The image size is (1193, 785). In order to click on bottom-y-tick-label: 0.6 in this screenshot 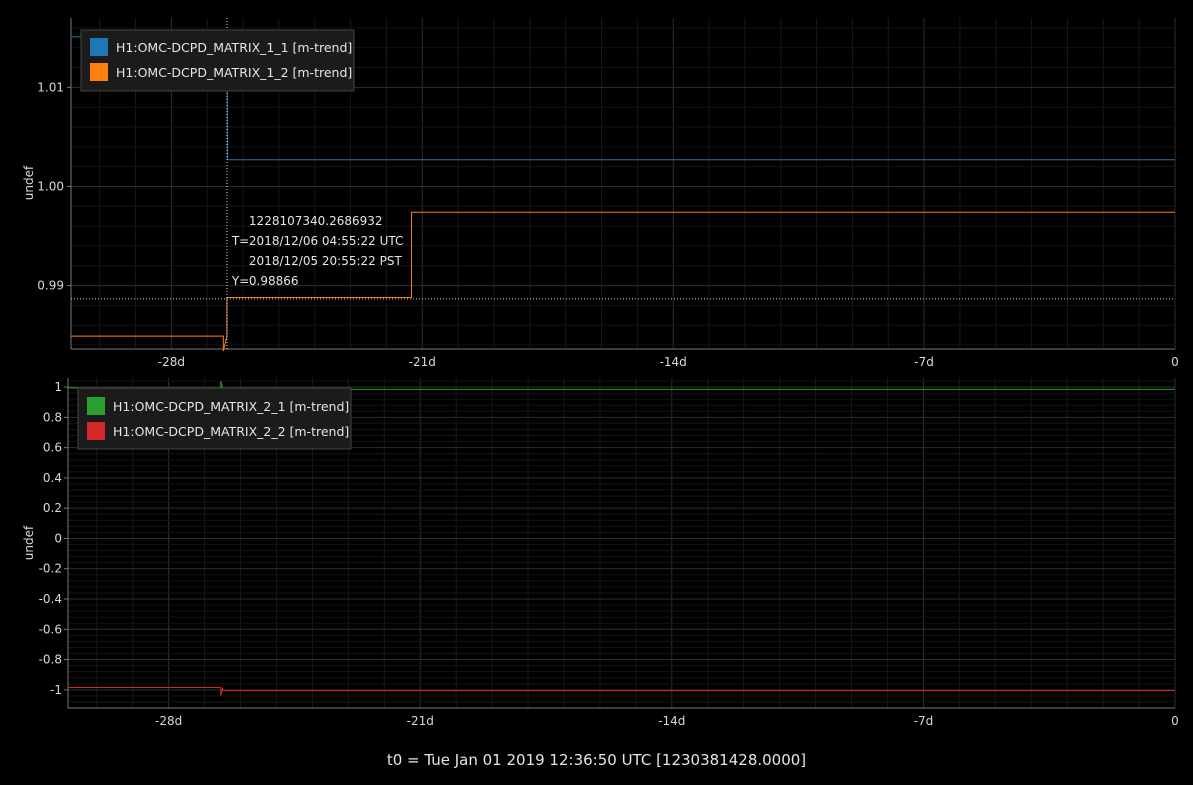, I will do `click(52, 448)`.